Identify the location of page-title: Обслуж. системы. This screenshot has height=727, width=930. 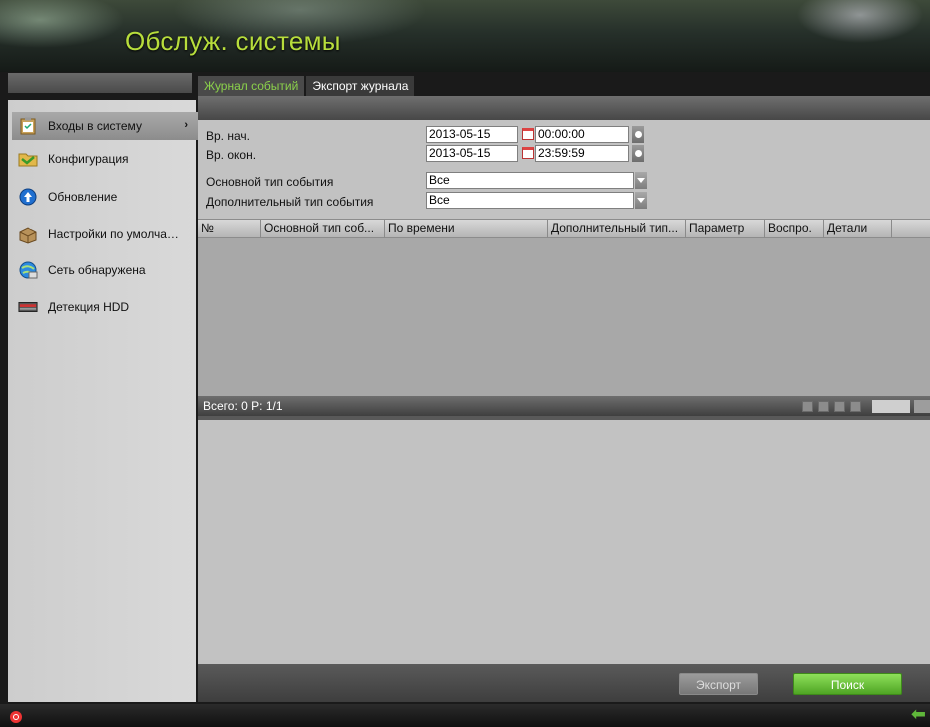
(233, 41).